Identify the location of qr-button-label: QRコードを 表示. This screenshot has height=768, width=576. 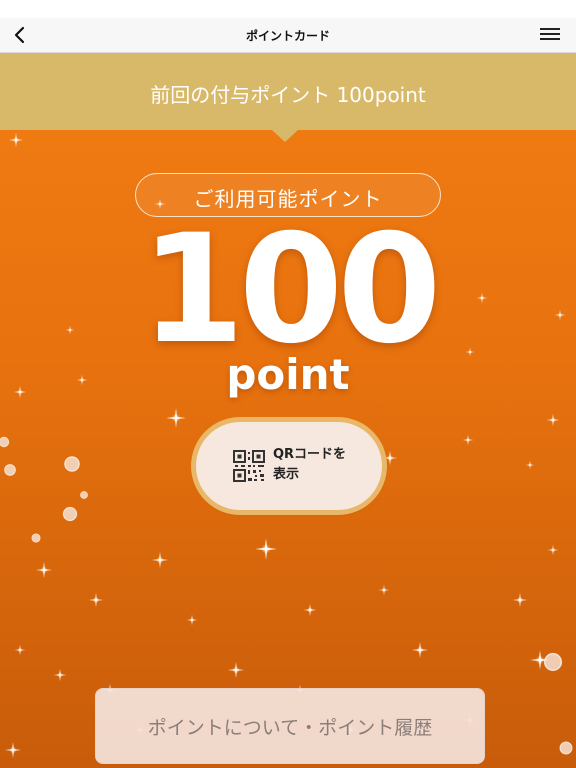
(323, 465).